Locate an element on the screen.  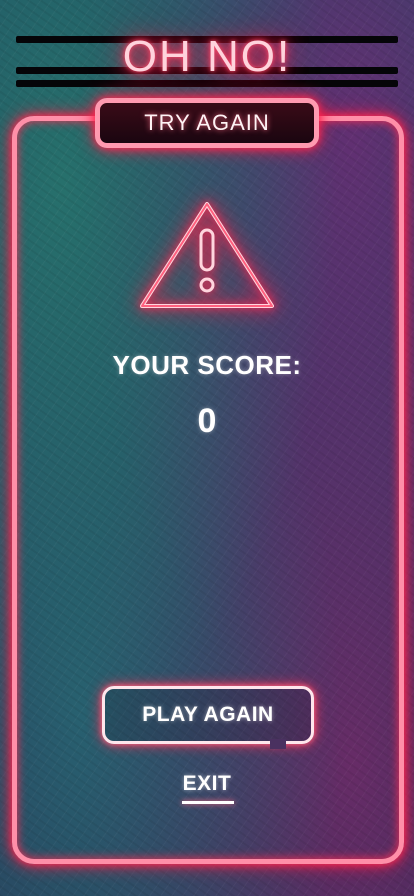
warning-icon is located at coordinates (207, 255).